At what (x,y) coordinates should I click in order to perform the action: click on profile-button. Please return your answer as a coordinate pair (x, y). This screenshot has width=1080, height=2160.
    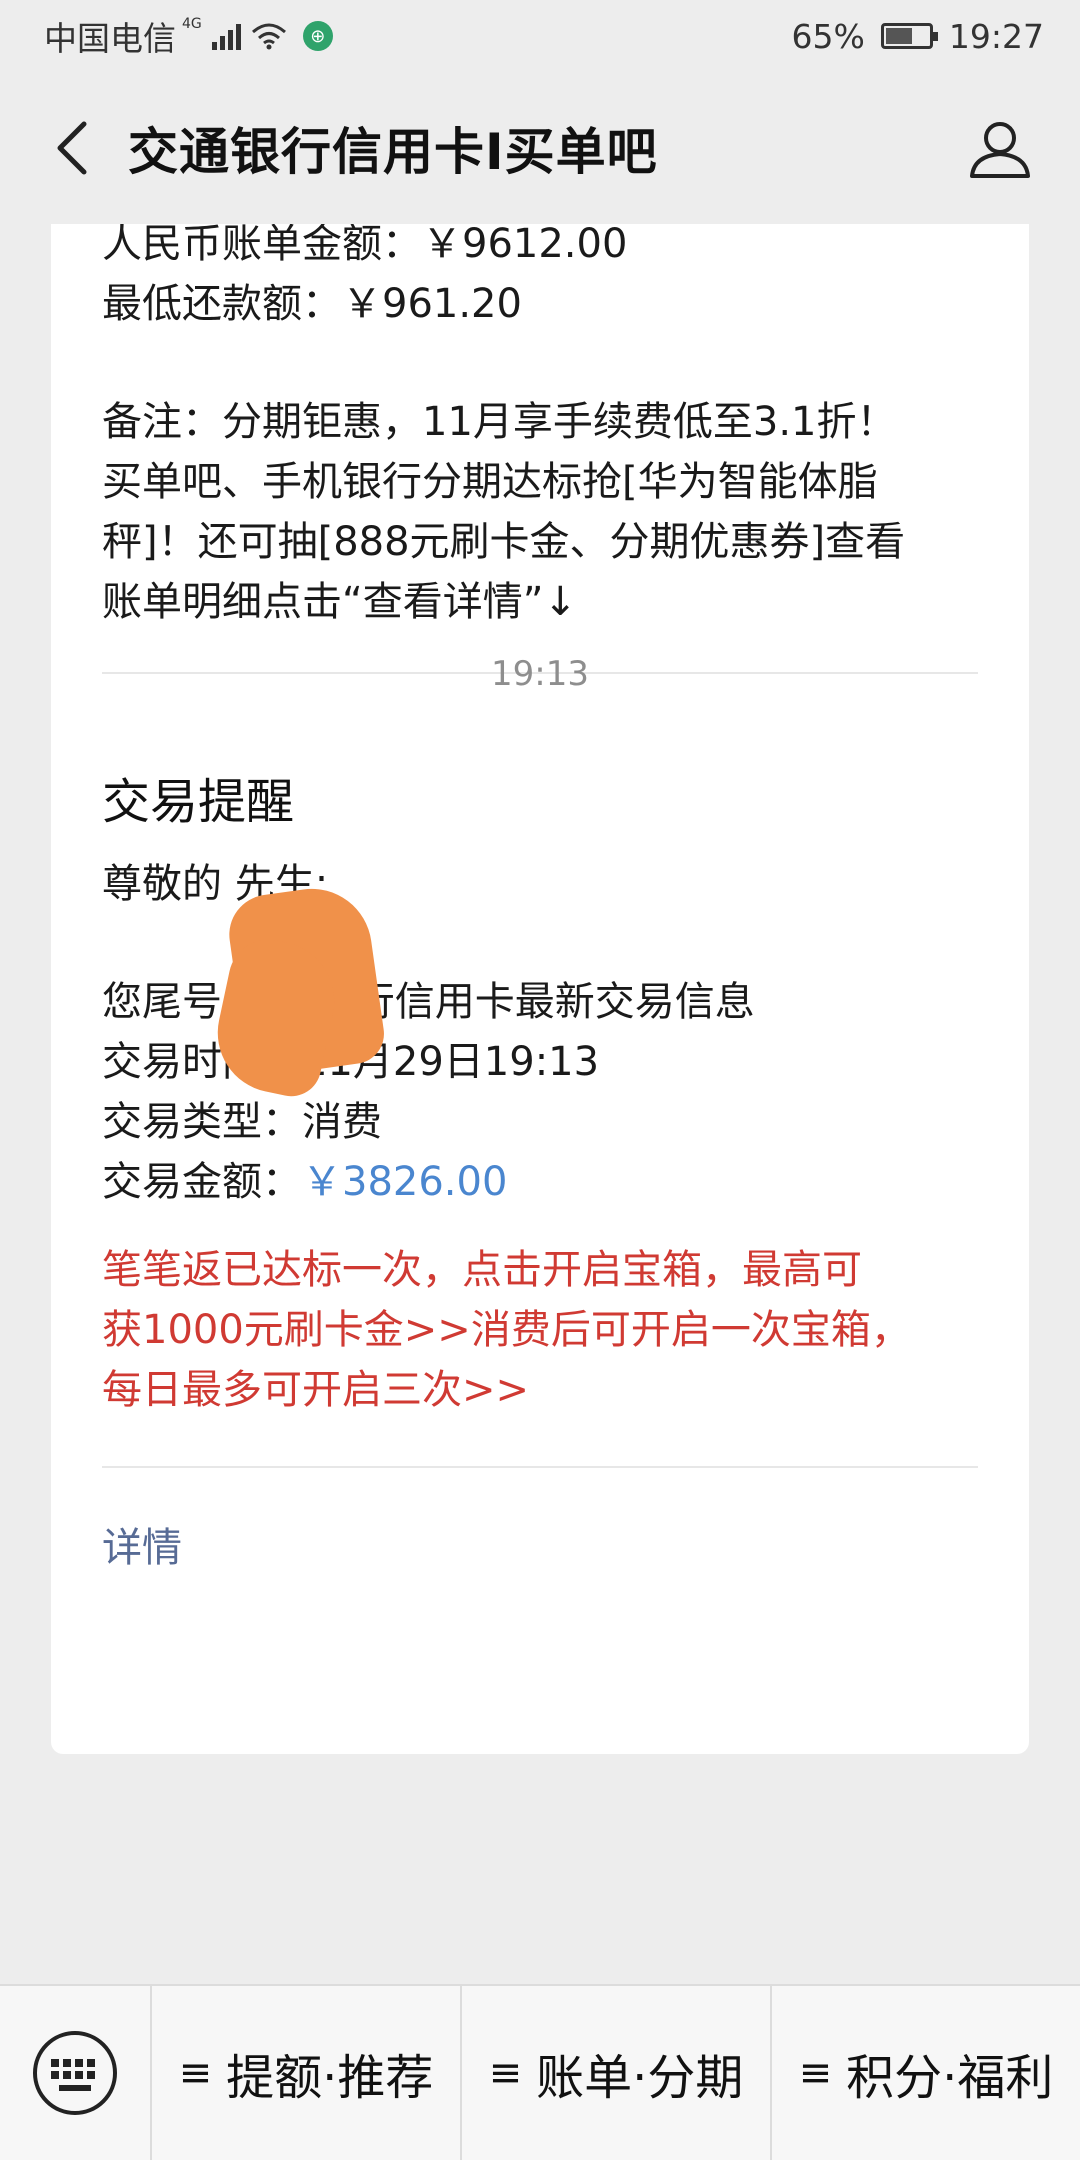
    Looking at the image, I should click on (1000, 148).